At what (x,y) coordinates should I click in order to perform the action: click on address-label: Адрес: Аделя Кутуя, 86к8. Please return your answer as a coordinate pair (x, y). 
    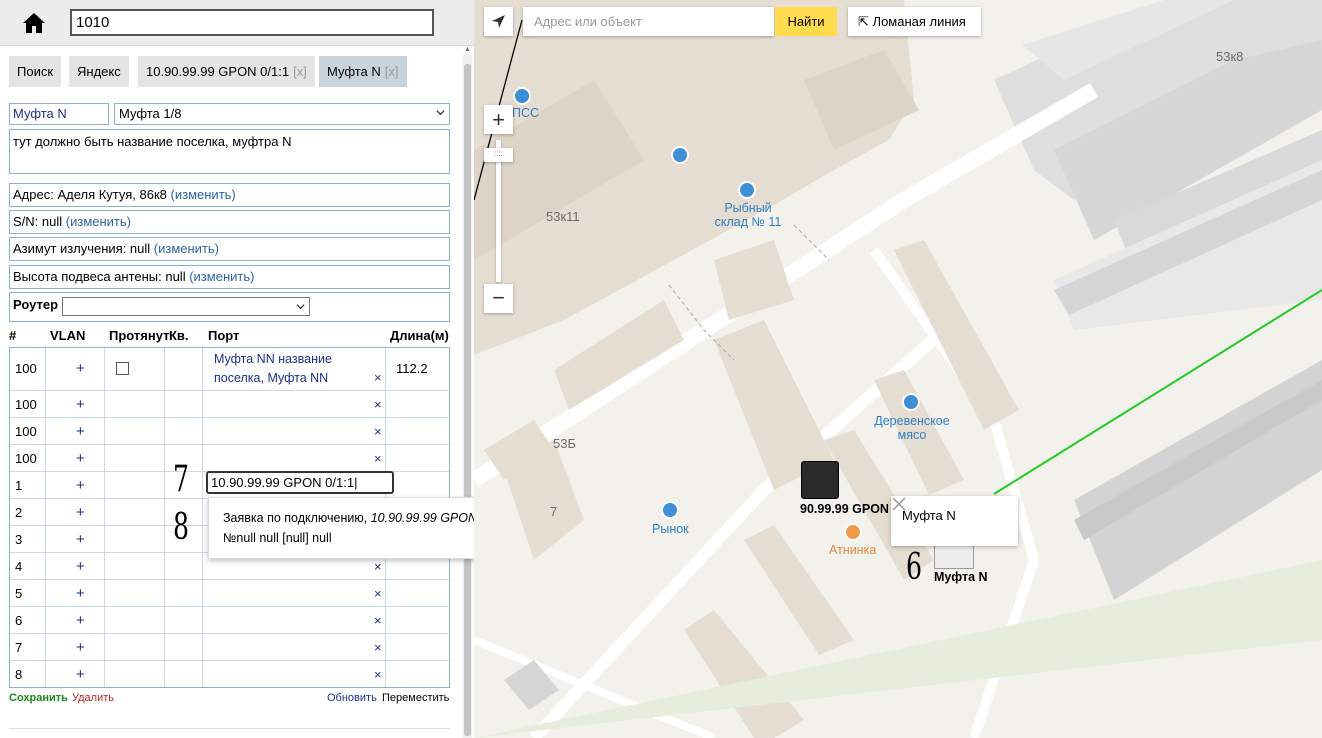
    Looking at the image, I should click on (90, 194).